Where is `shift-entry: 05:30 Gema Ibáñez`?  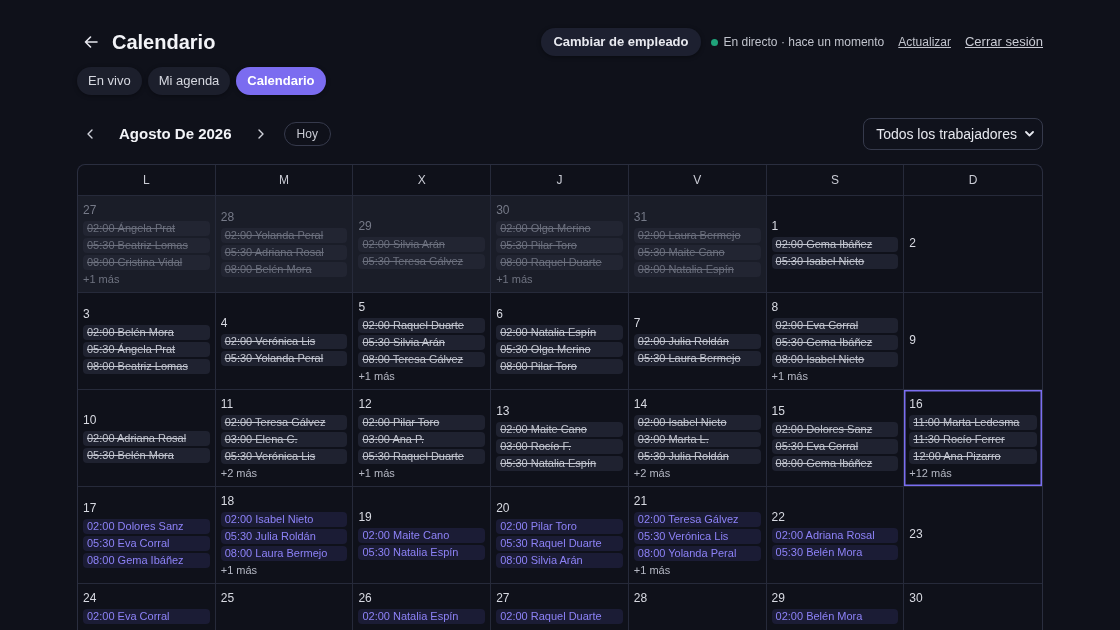
shift-entry: 05:30 Gema Ibáñez is located at coordinates (835, 342).